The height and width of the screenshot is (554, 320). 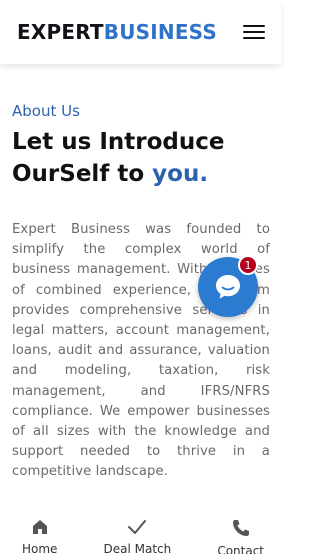 What do you see at coordinates (40, 527) in the screenshot?
I see `home-icon` at bounding box center [40, 527].